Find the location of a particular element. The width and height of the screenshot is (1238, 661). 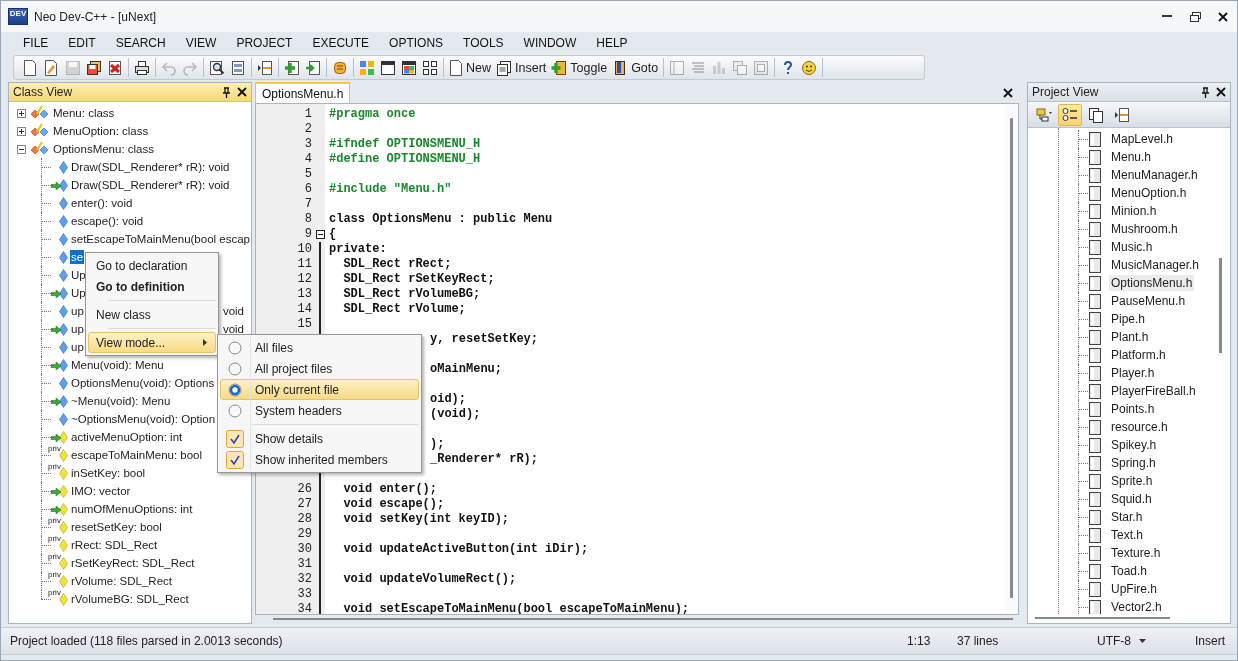

tree-item: ~Menu(void): Menu is located at coordinates (121, 401).